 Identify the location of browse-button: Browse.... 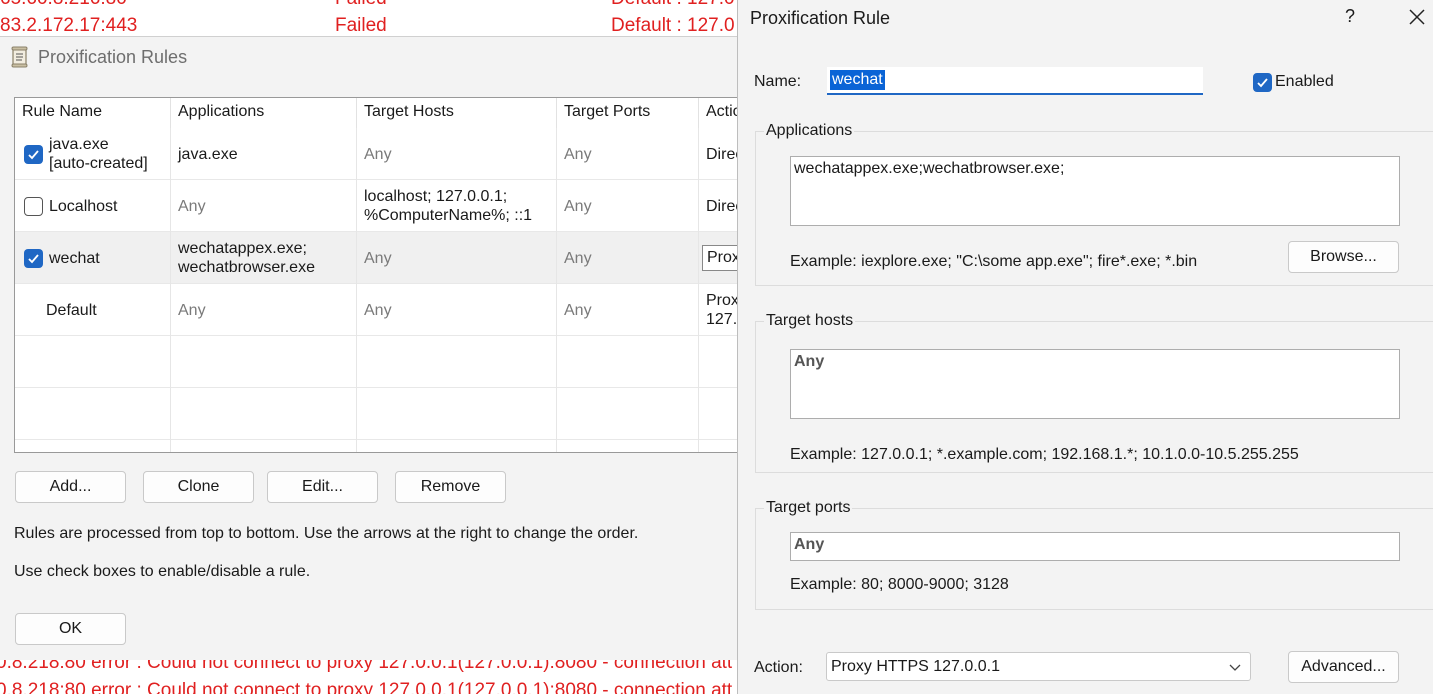
(1343, 257).